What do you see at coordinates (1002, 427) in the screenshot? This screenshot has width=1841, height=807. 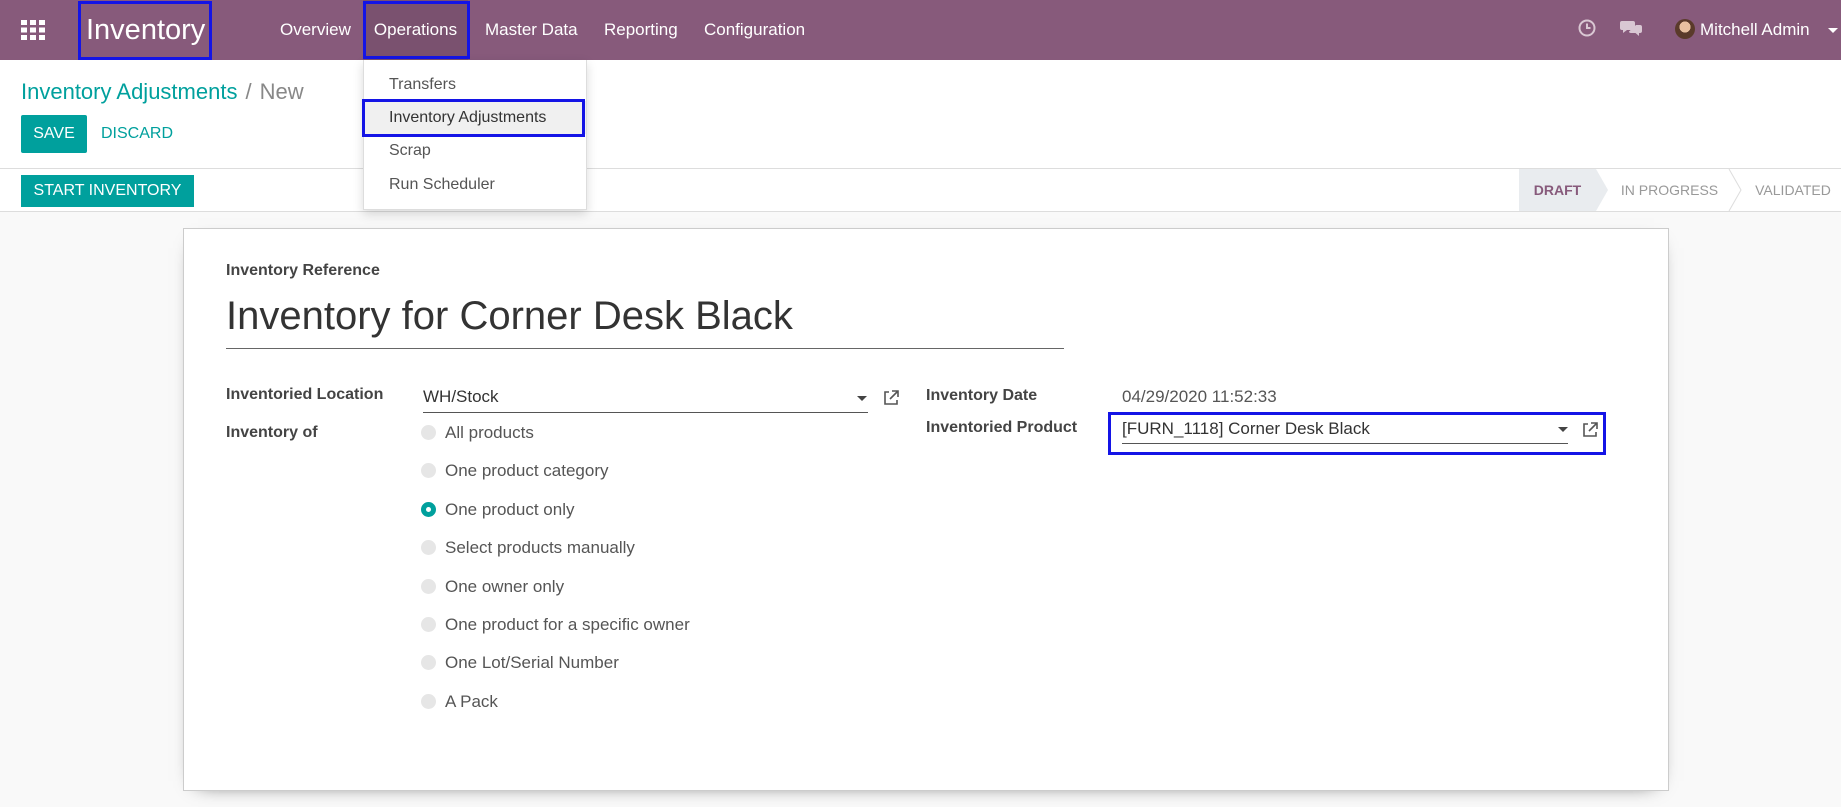 I see `inventoried-product-label: Inventoried Product` at bounding box center [1002, 427].